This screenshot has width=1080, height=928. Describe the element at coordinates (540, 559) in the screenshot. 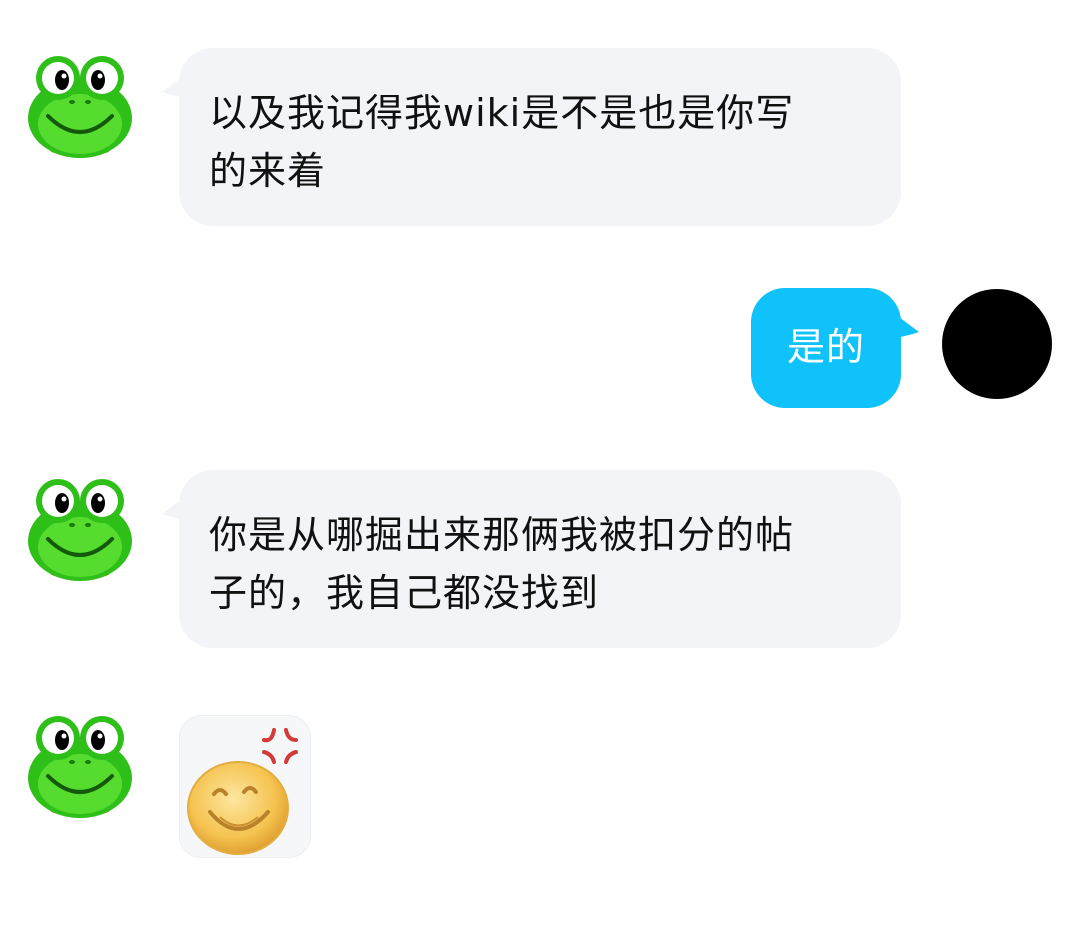

I see `incoming-message-bubble: 你是从哪掘出来那俩我被扣分的帖 子的，我自己都没找到` at that location.